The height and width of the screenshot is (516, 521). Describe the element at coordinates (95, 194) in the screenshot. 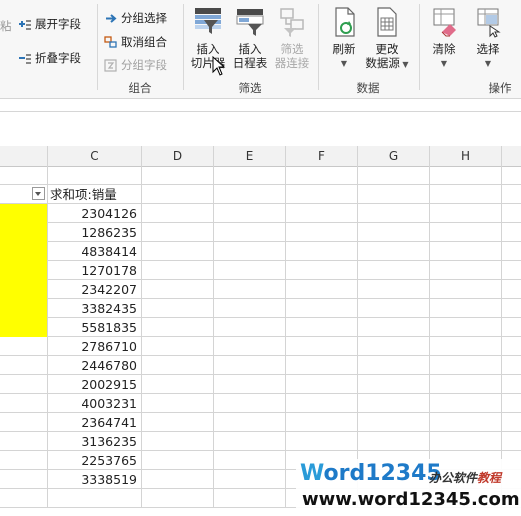

I see `sum-of-sales-header: 求和项:销量` at that location.